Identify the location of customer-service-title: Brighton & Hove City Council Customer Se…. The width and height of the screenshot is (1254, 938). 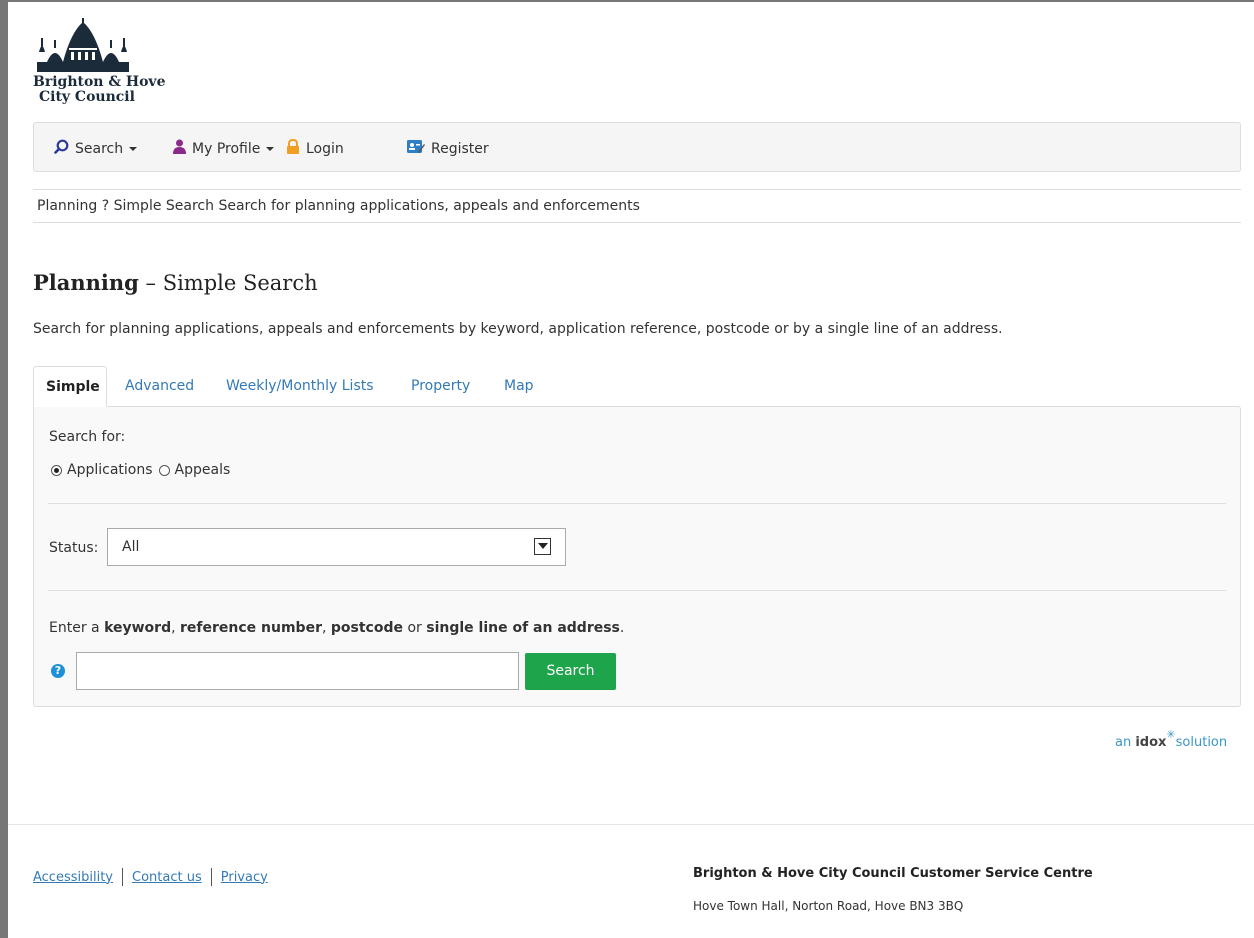
(893, 873).